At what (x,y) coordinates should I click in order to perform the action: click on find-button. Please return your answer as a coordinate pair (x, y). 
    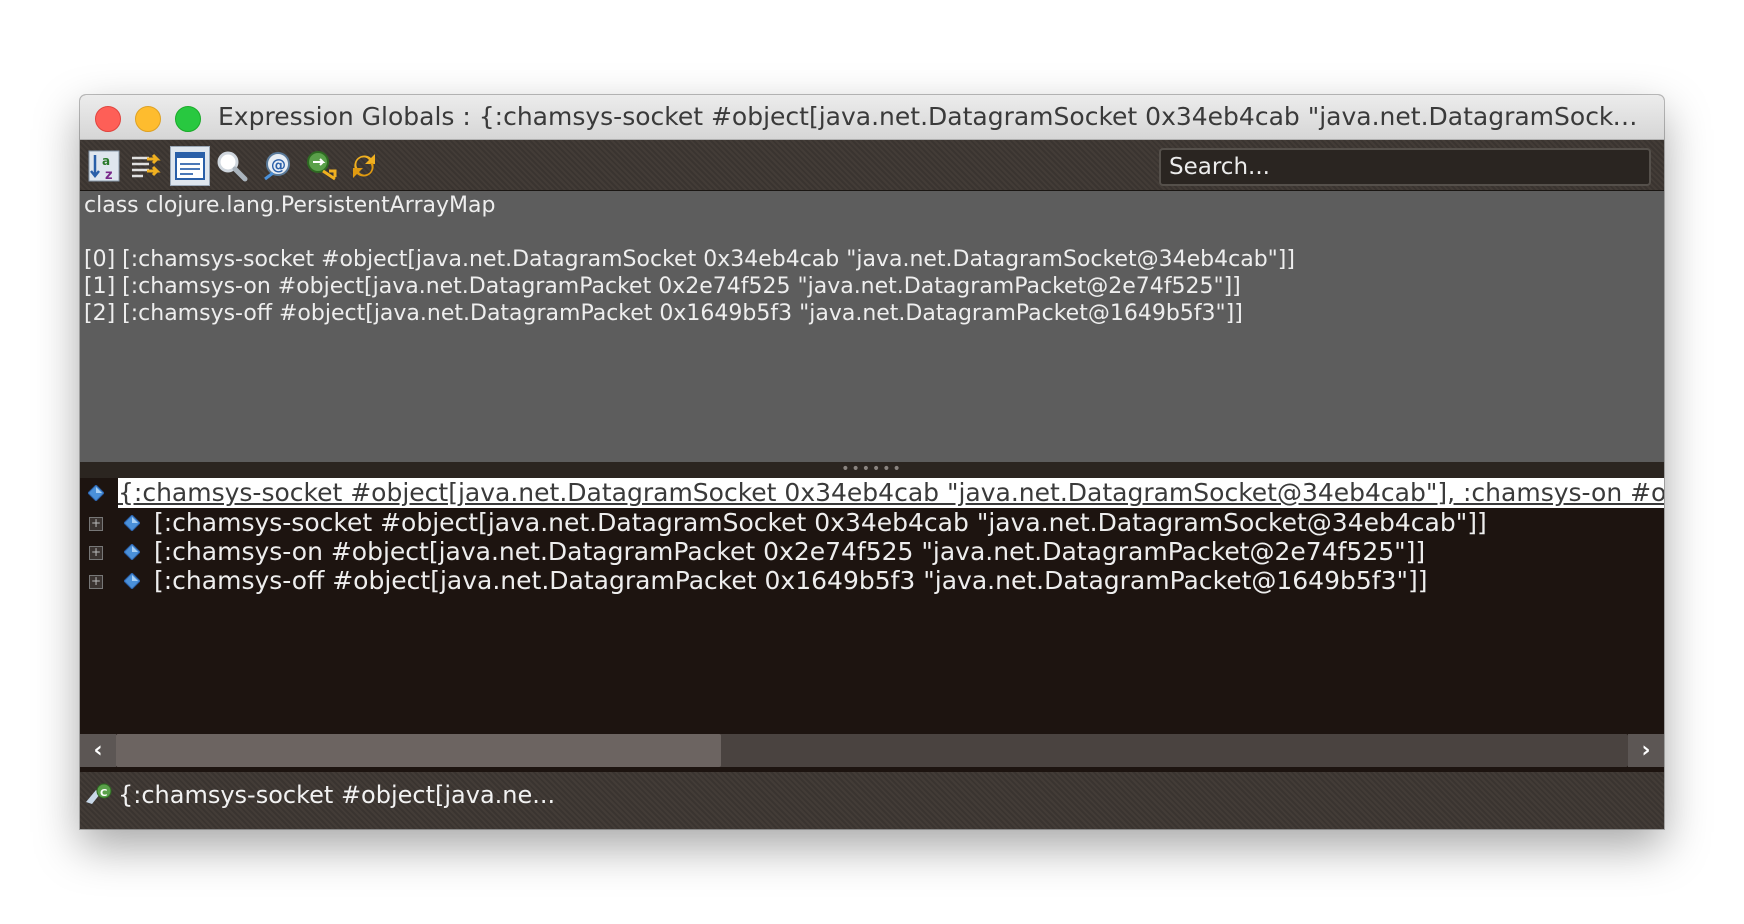
    Looking at the image, I should click on (232, 166).